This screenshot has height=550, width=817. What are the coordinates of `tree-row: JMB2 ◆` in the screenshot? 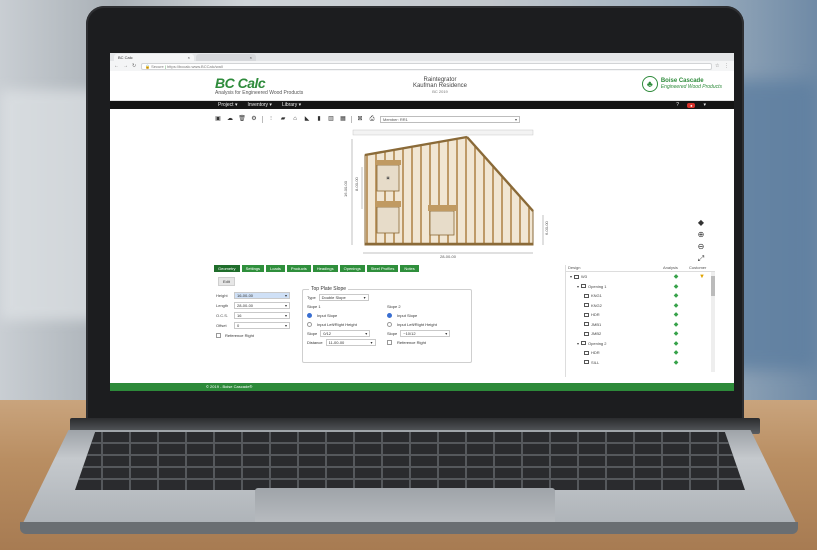 It's located at (640, 334).